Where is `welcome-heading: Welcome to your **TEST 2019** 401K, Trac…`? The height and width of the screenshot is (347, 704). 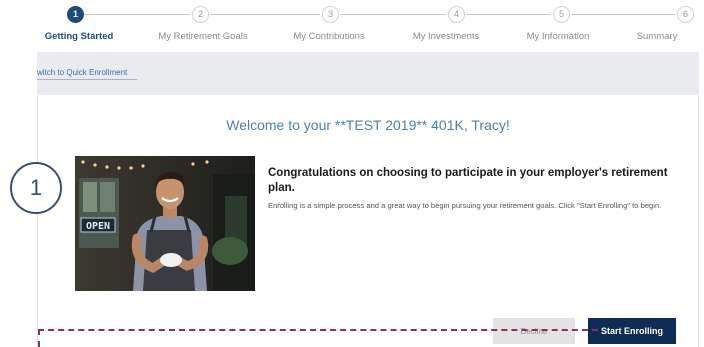 welcome-heading: Welcome to your **TEST 2019** 401K, Trac… is located at coordinates (368, 125).